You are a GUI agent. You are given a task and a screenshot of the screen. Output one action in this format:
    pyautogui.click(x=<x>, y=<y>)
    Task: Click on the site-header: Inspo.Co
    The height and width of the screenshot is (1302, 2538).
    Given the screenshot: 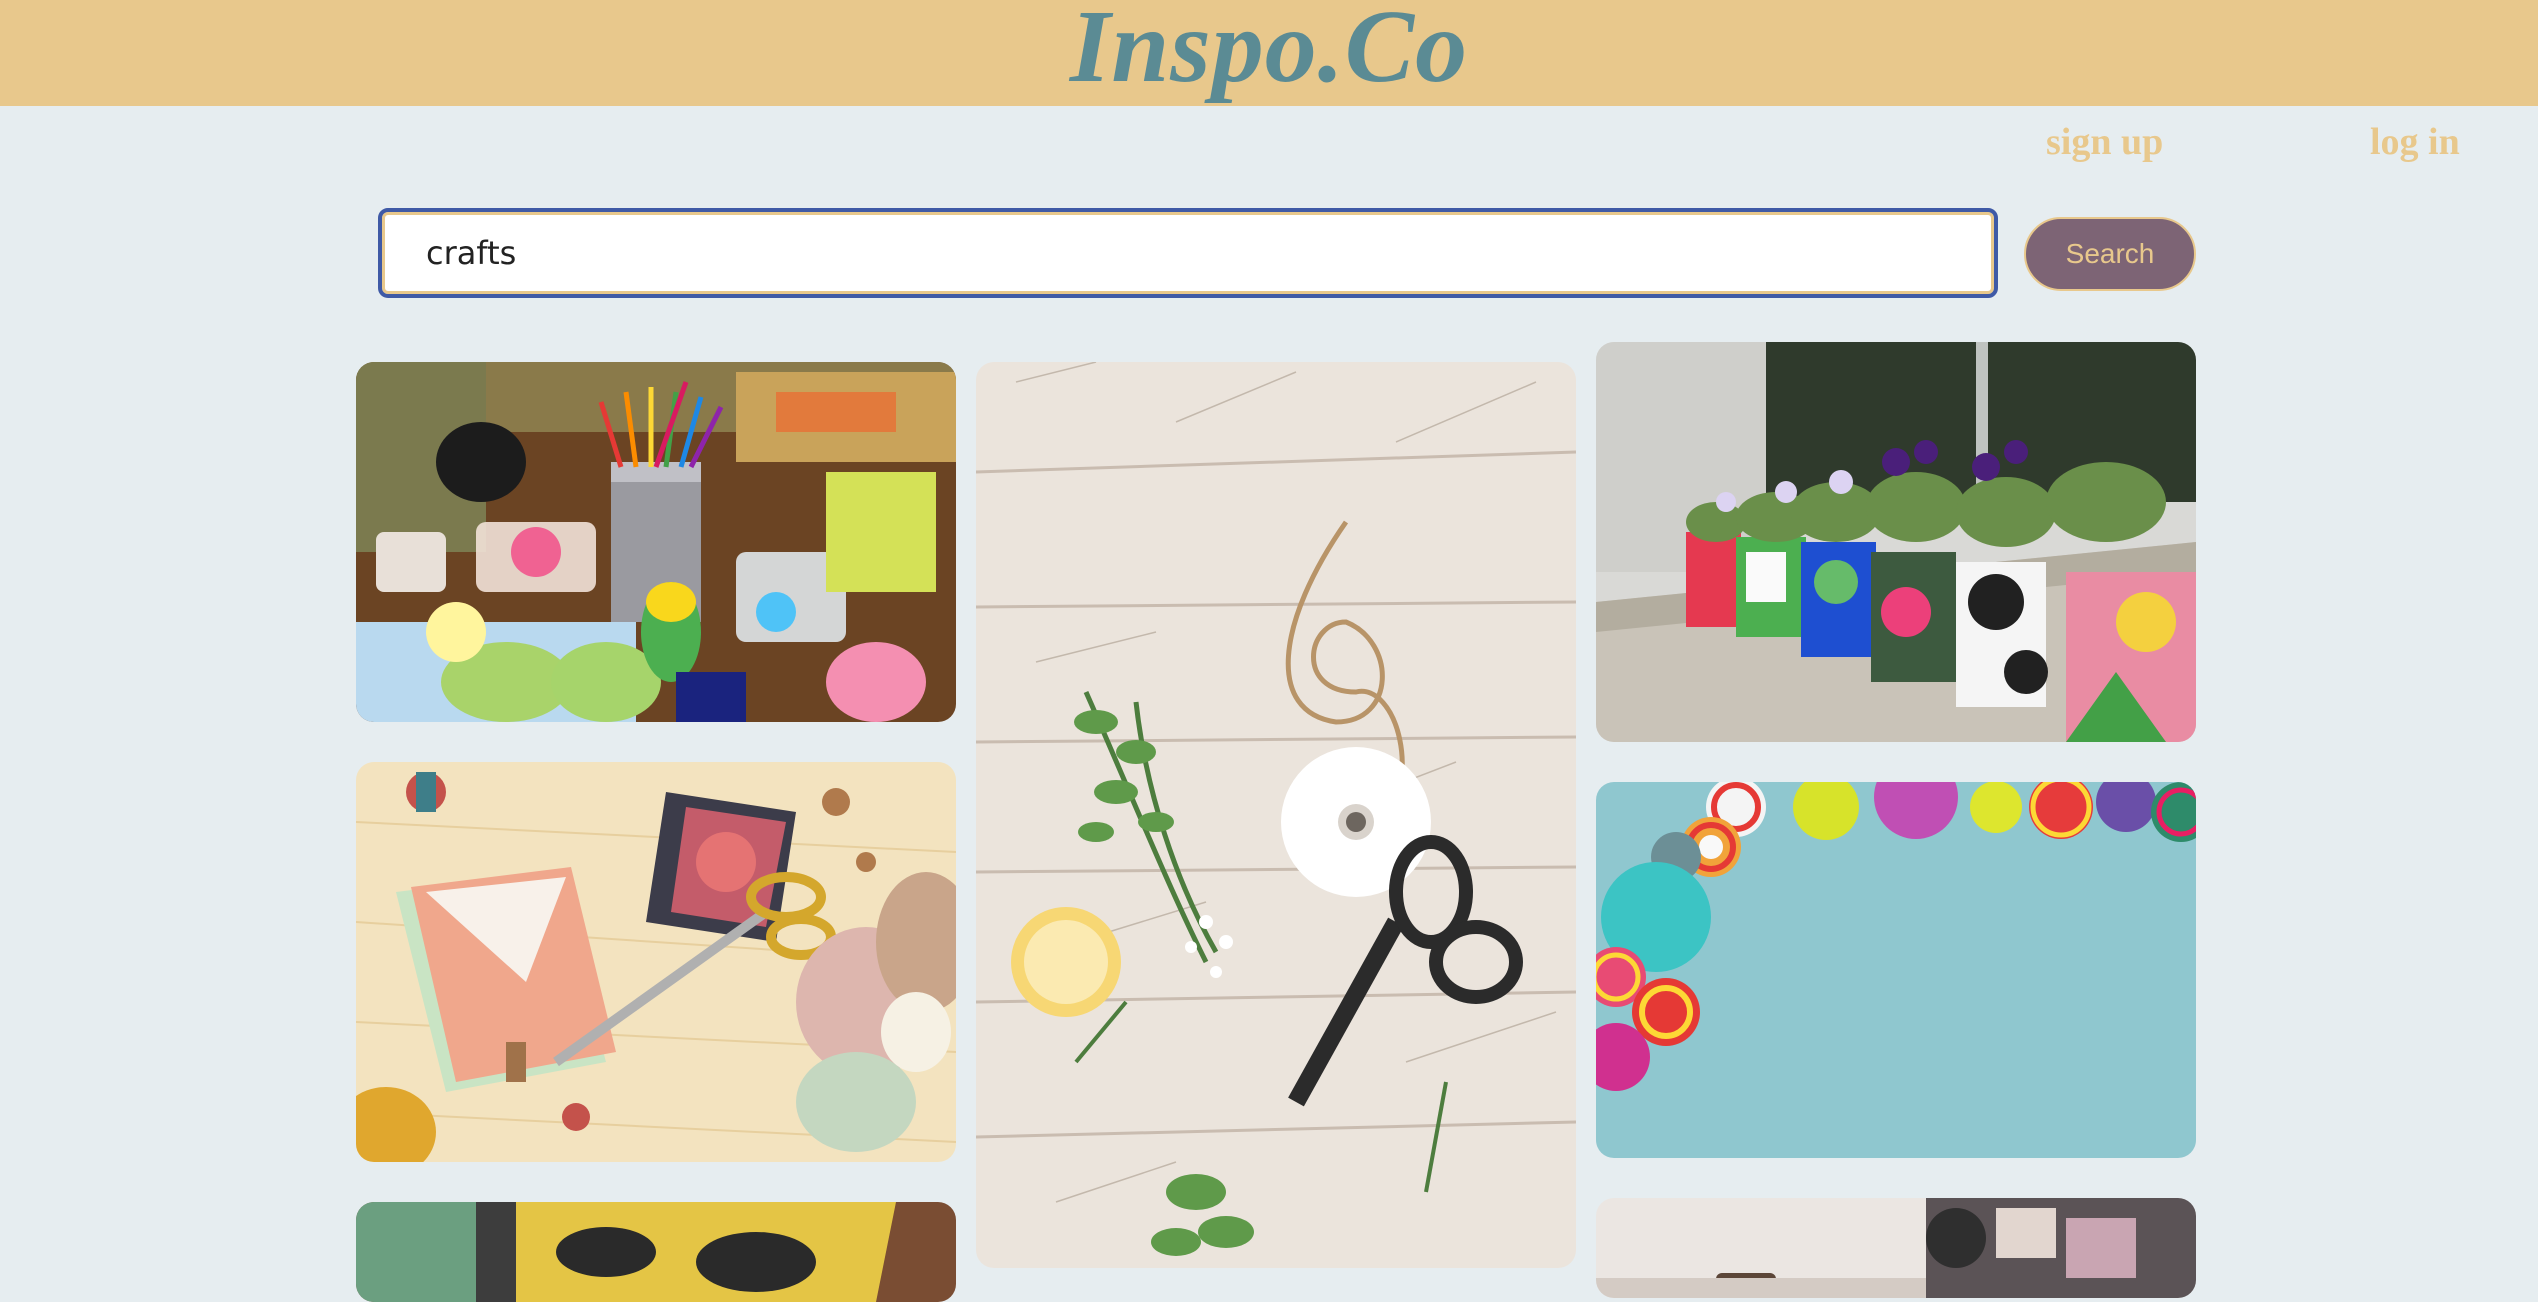 What is the action you would take?
    pyautogui.click(x=1269, y=53)
    